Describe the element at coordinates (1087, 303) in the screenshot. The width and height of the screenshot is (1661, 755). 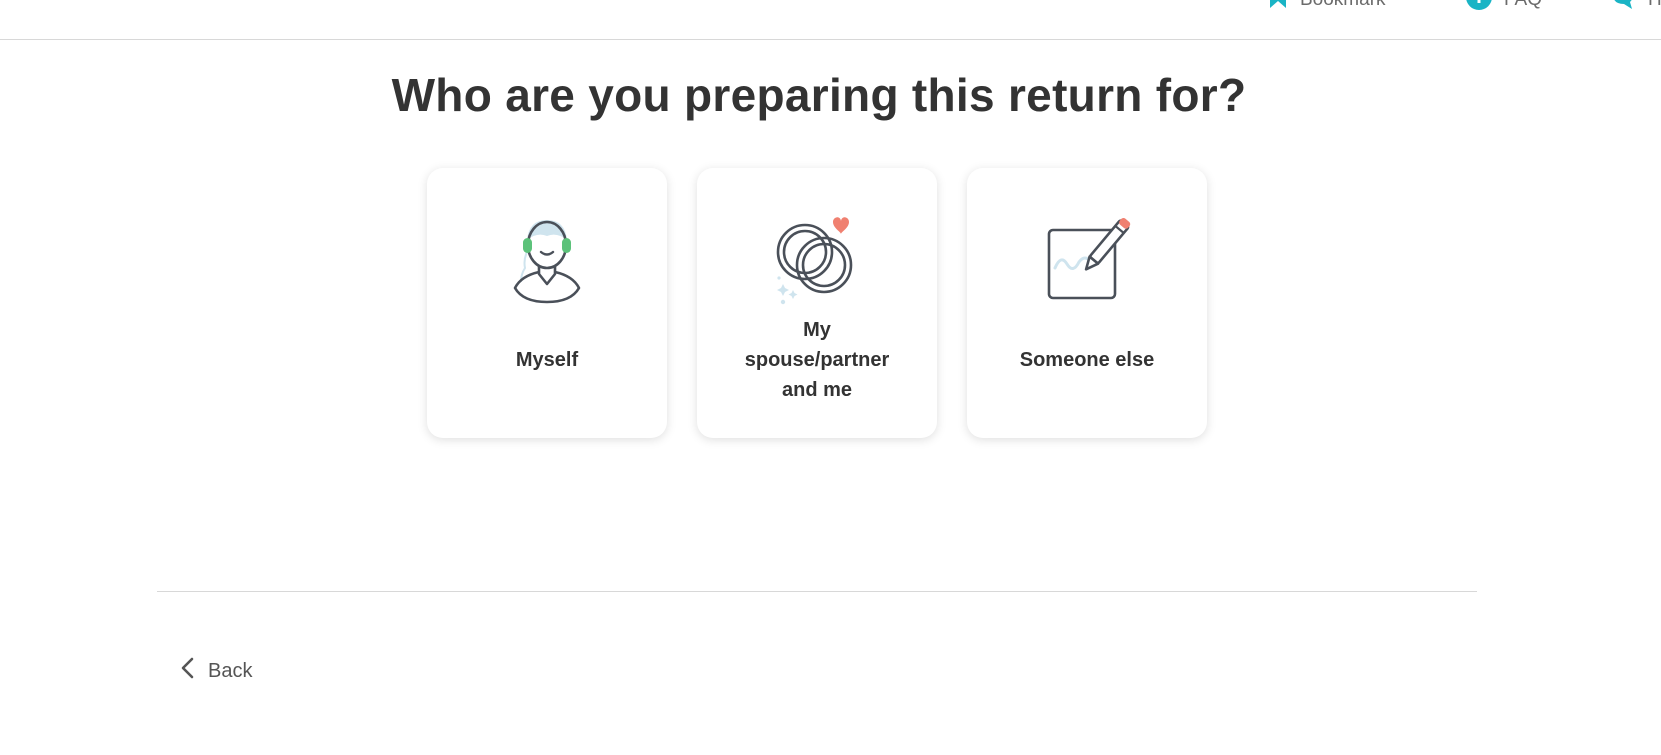
I see `option-card-someone-else: Someone else` at that location.